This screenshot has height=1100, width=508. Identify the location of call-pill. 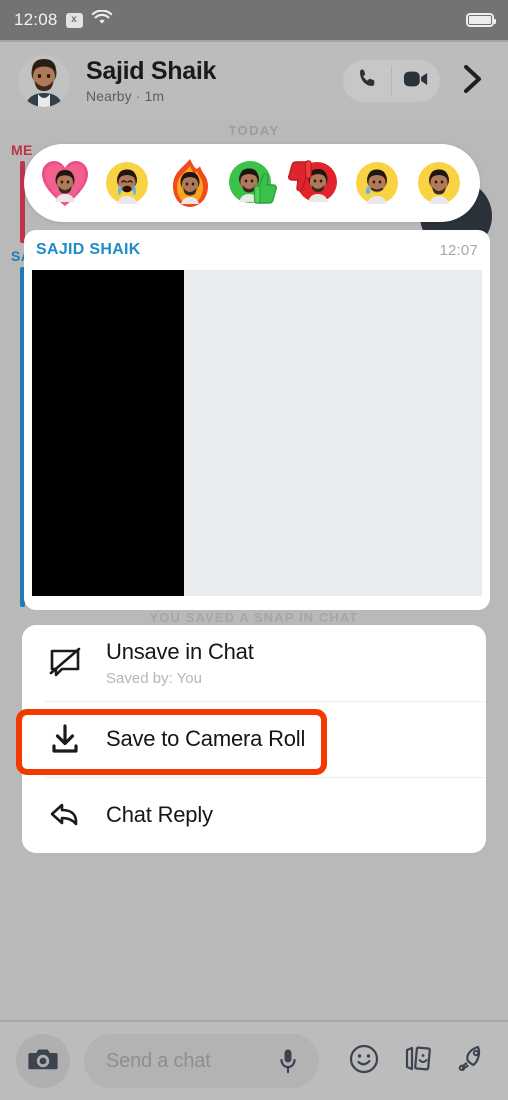
(391, 81).